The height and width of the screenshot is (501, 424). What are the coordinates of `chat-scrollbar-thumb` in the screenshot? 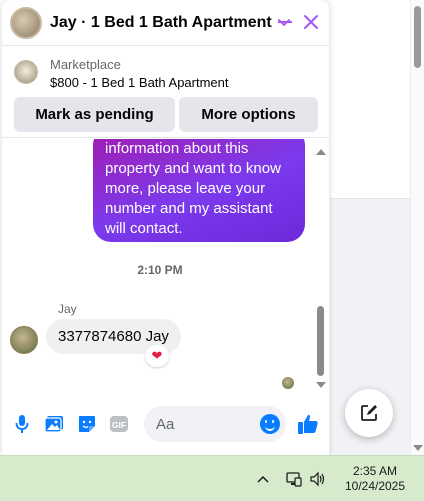 It's located at (320, 341).